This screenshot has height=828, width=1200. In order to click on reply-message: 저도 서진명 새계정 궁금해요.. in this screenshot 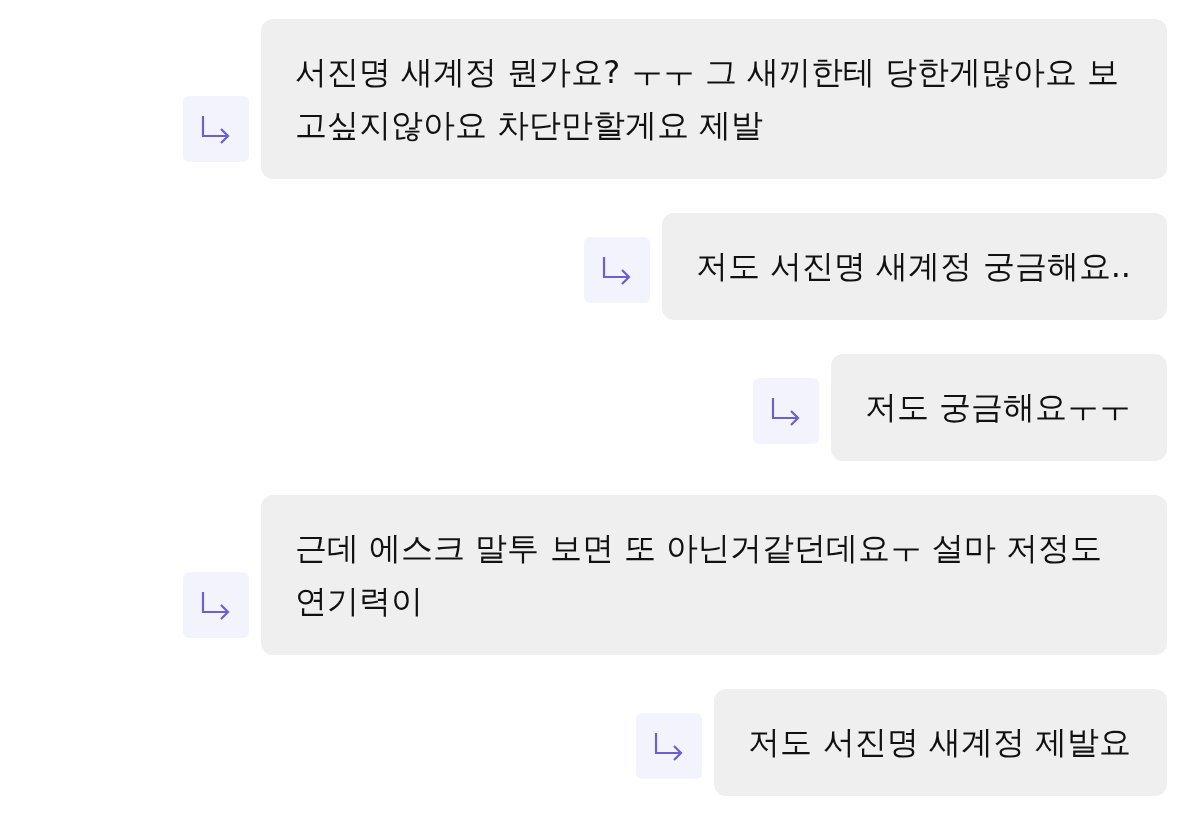, I will do `click(914, 266)`.